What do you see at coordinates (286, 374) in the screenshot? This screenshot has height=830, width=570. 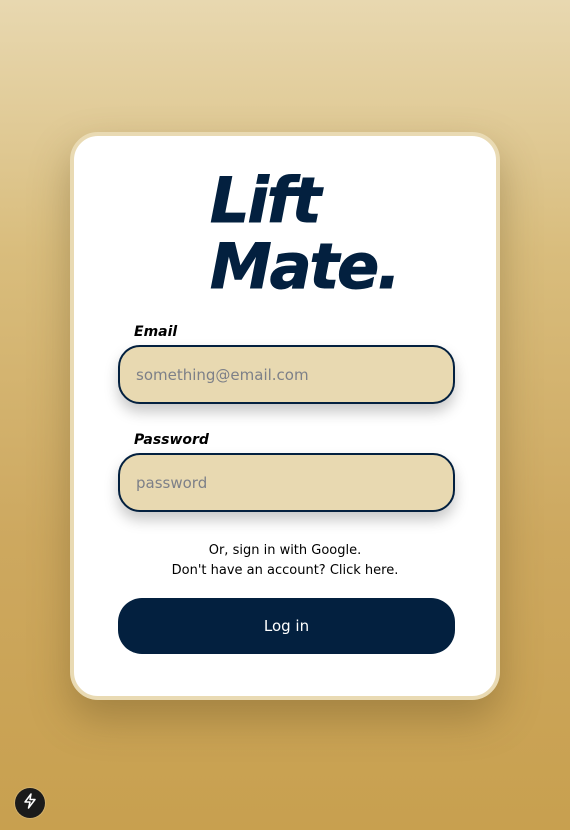 I see `email-field` at bounding box center [286, 374].